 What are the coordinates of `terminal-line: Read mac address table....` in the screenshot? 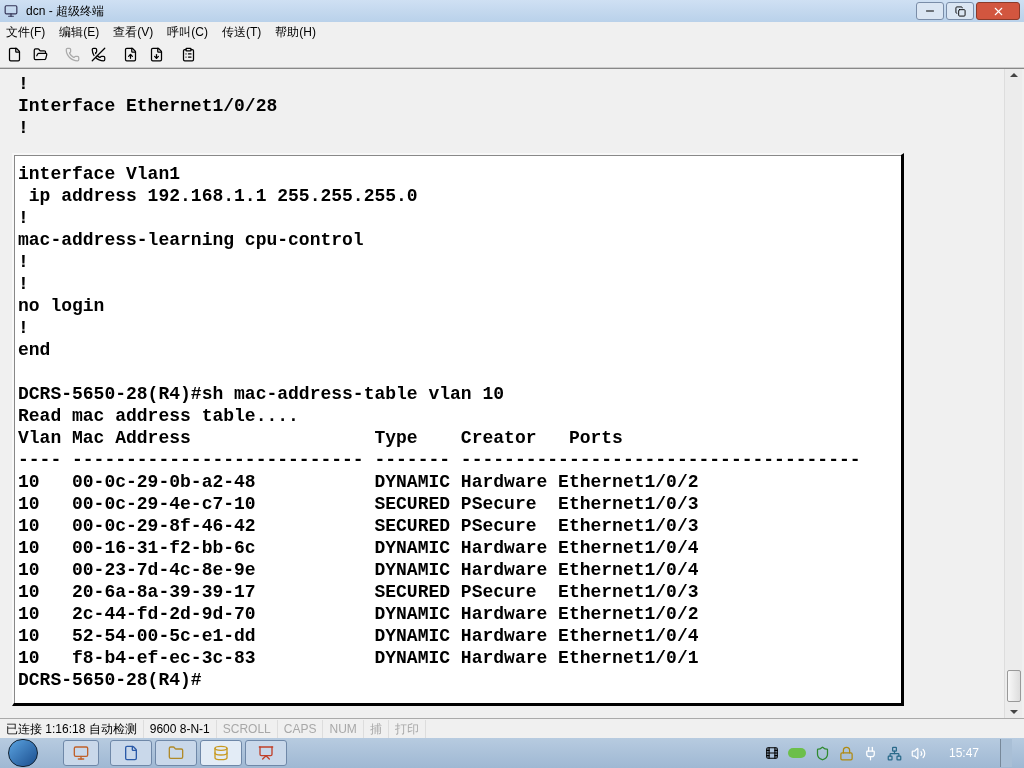 It's located at (158, 416).